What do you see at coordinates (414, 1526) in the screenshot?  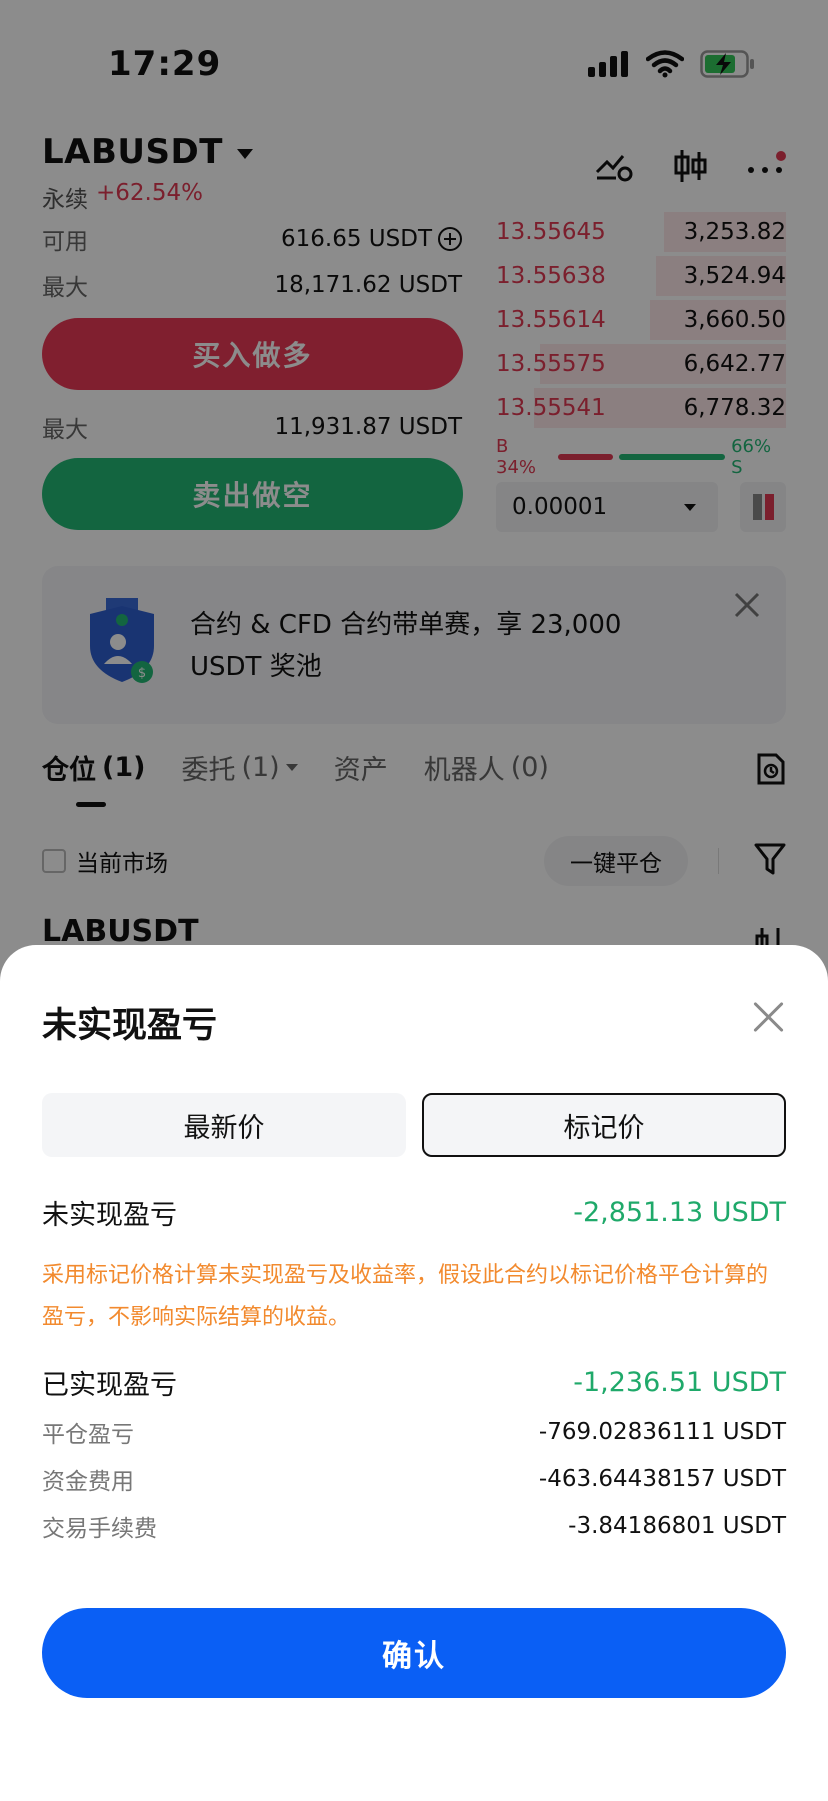 I see `trading-fee-row: 交易手续费 -3.84186801 USDT` at bounding box center [414, 1526].